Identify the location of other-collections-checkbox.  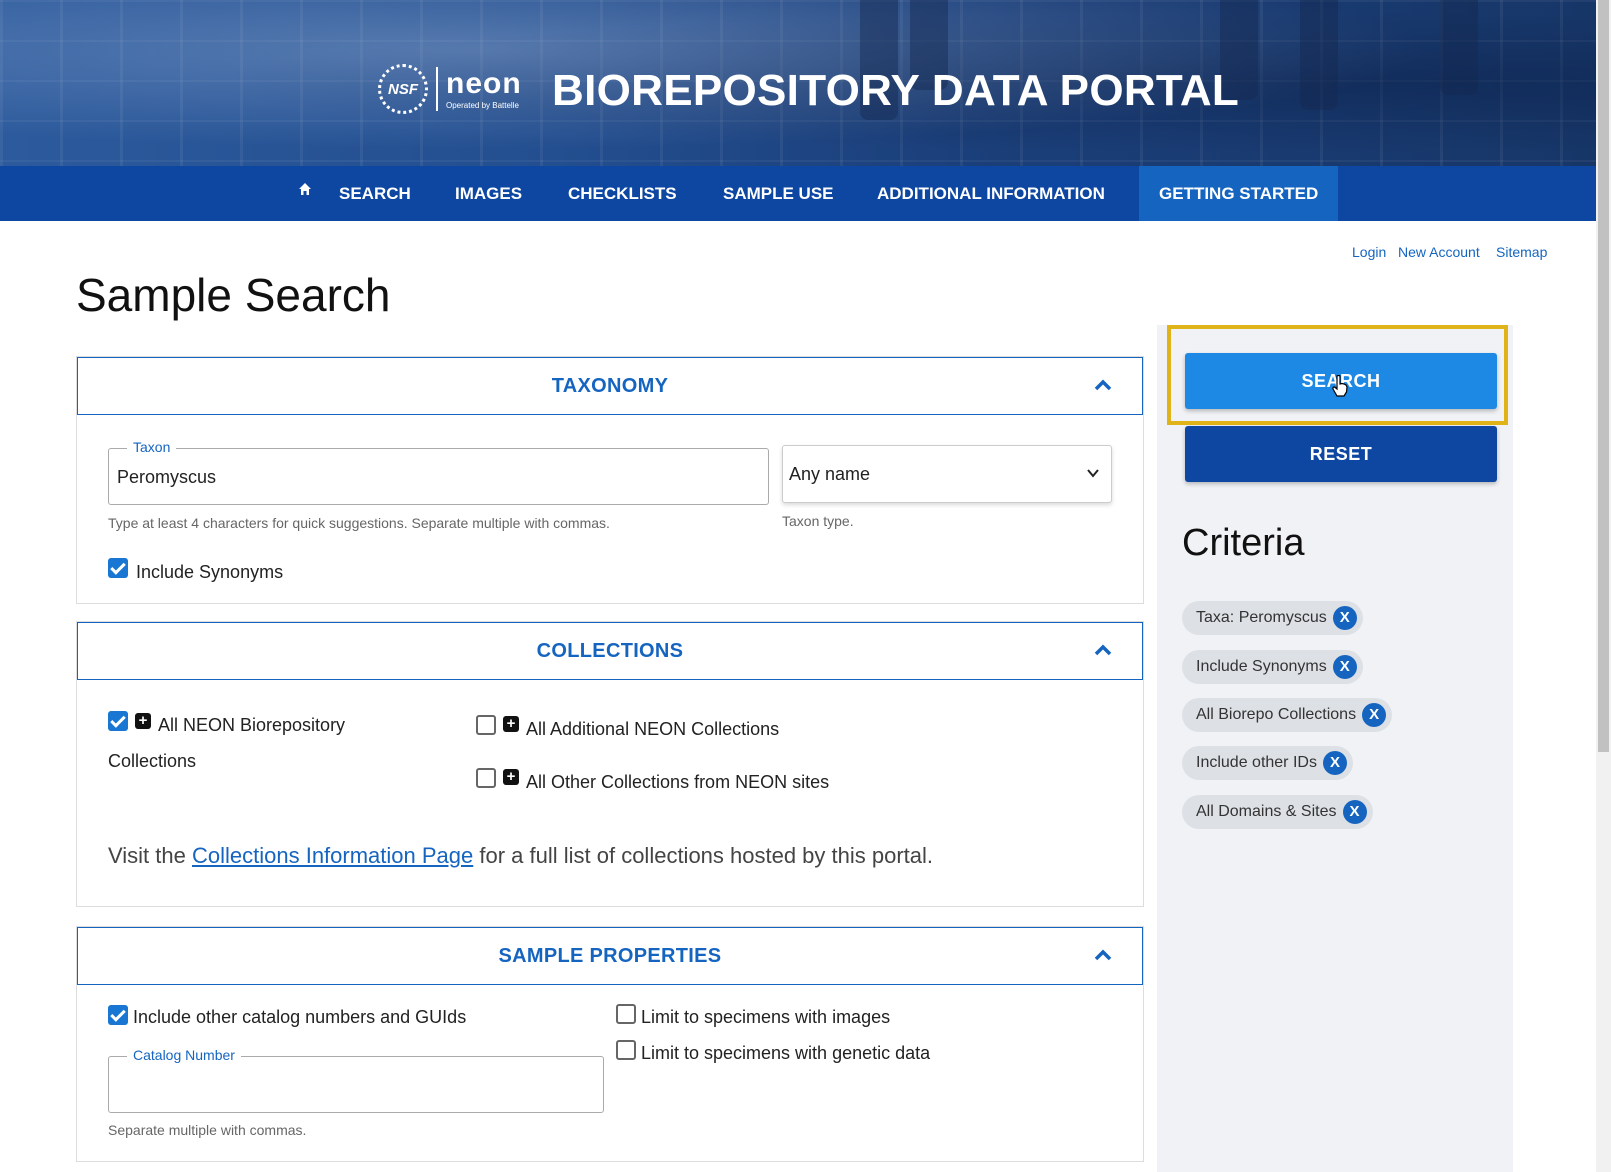
(486, 778).